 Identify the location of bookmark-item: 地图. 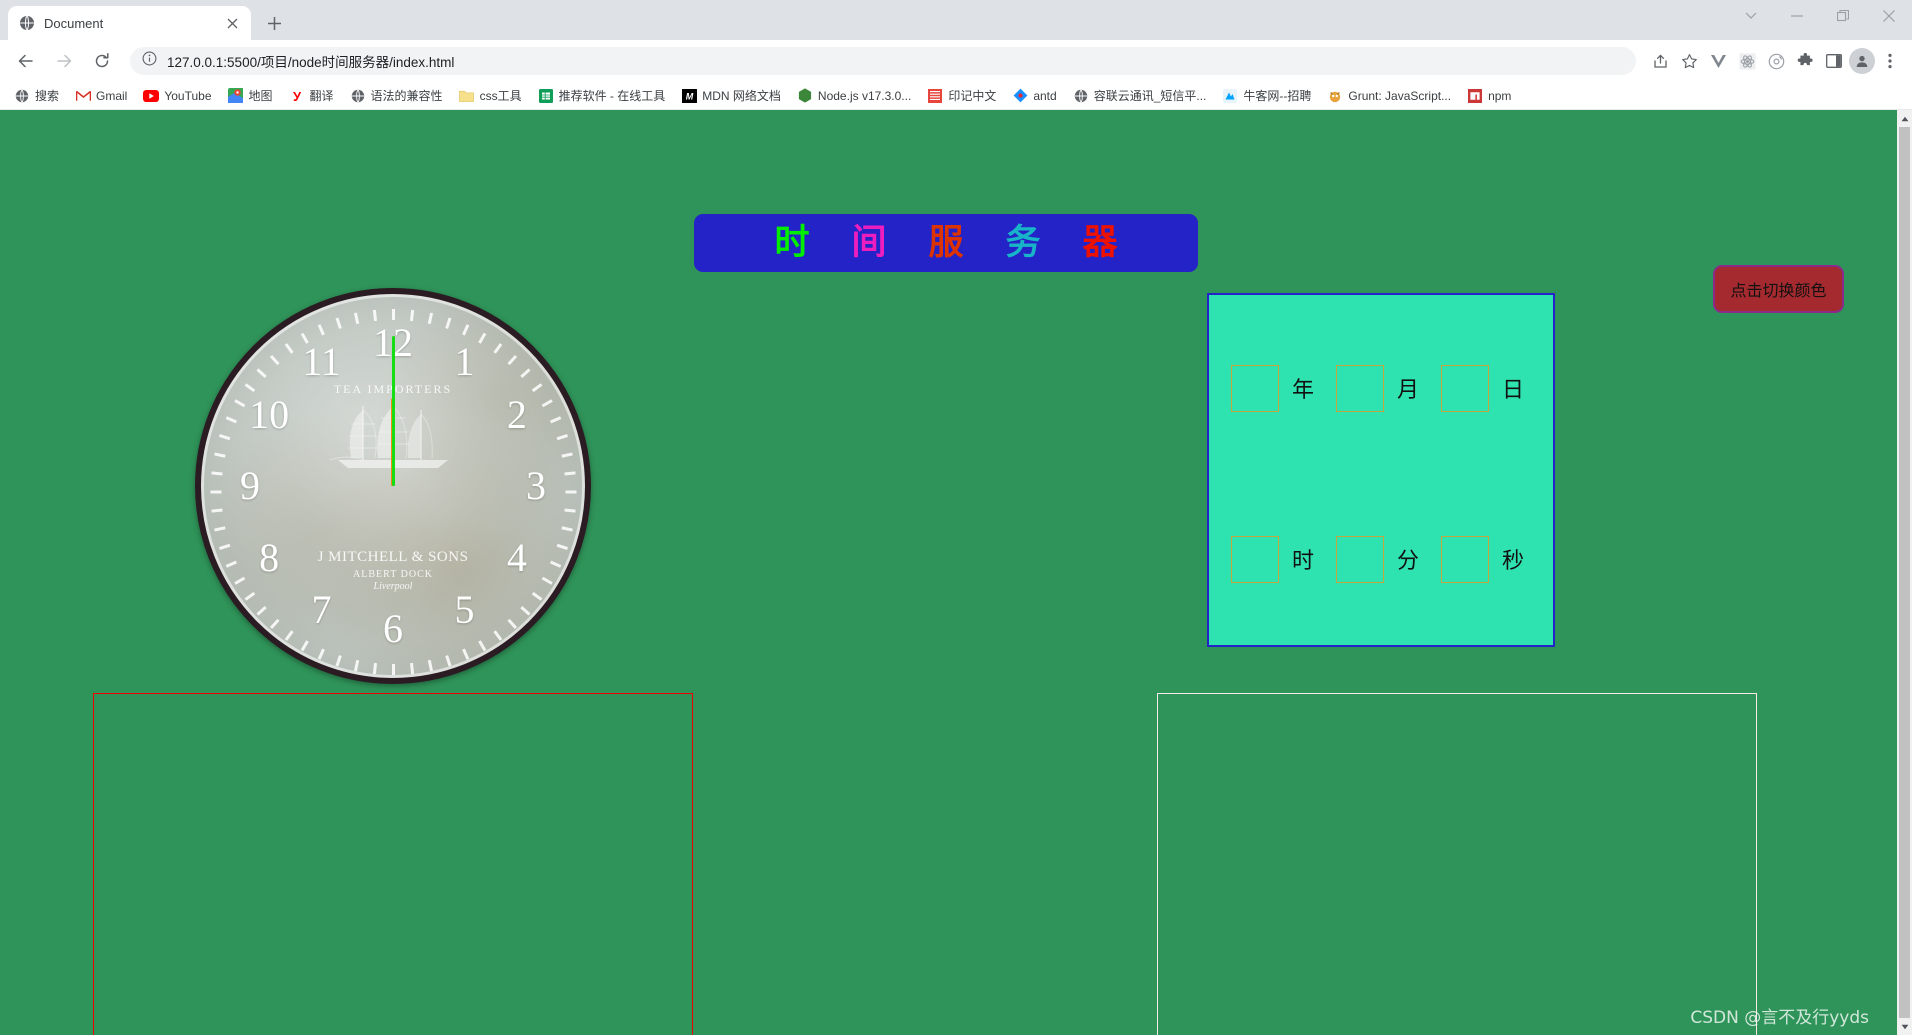
(250, 95).